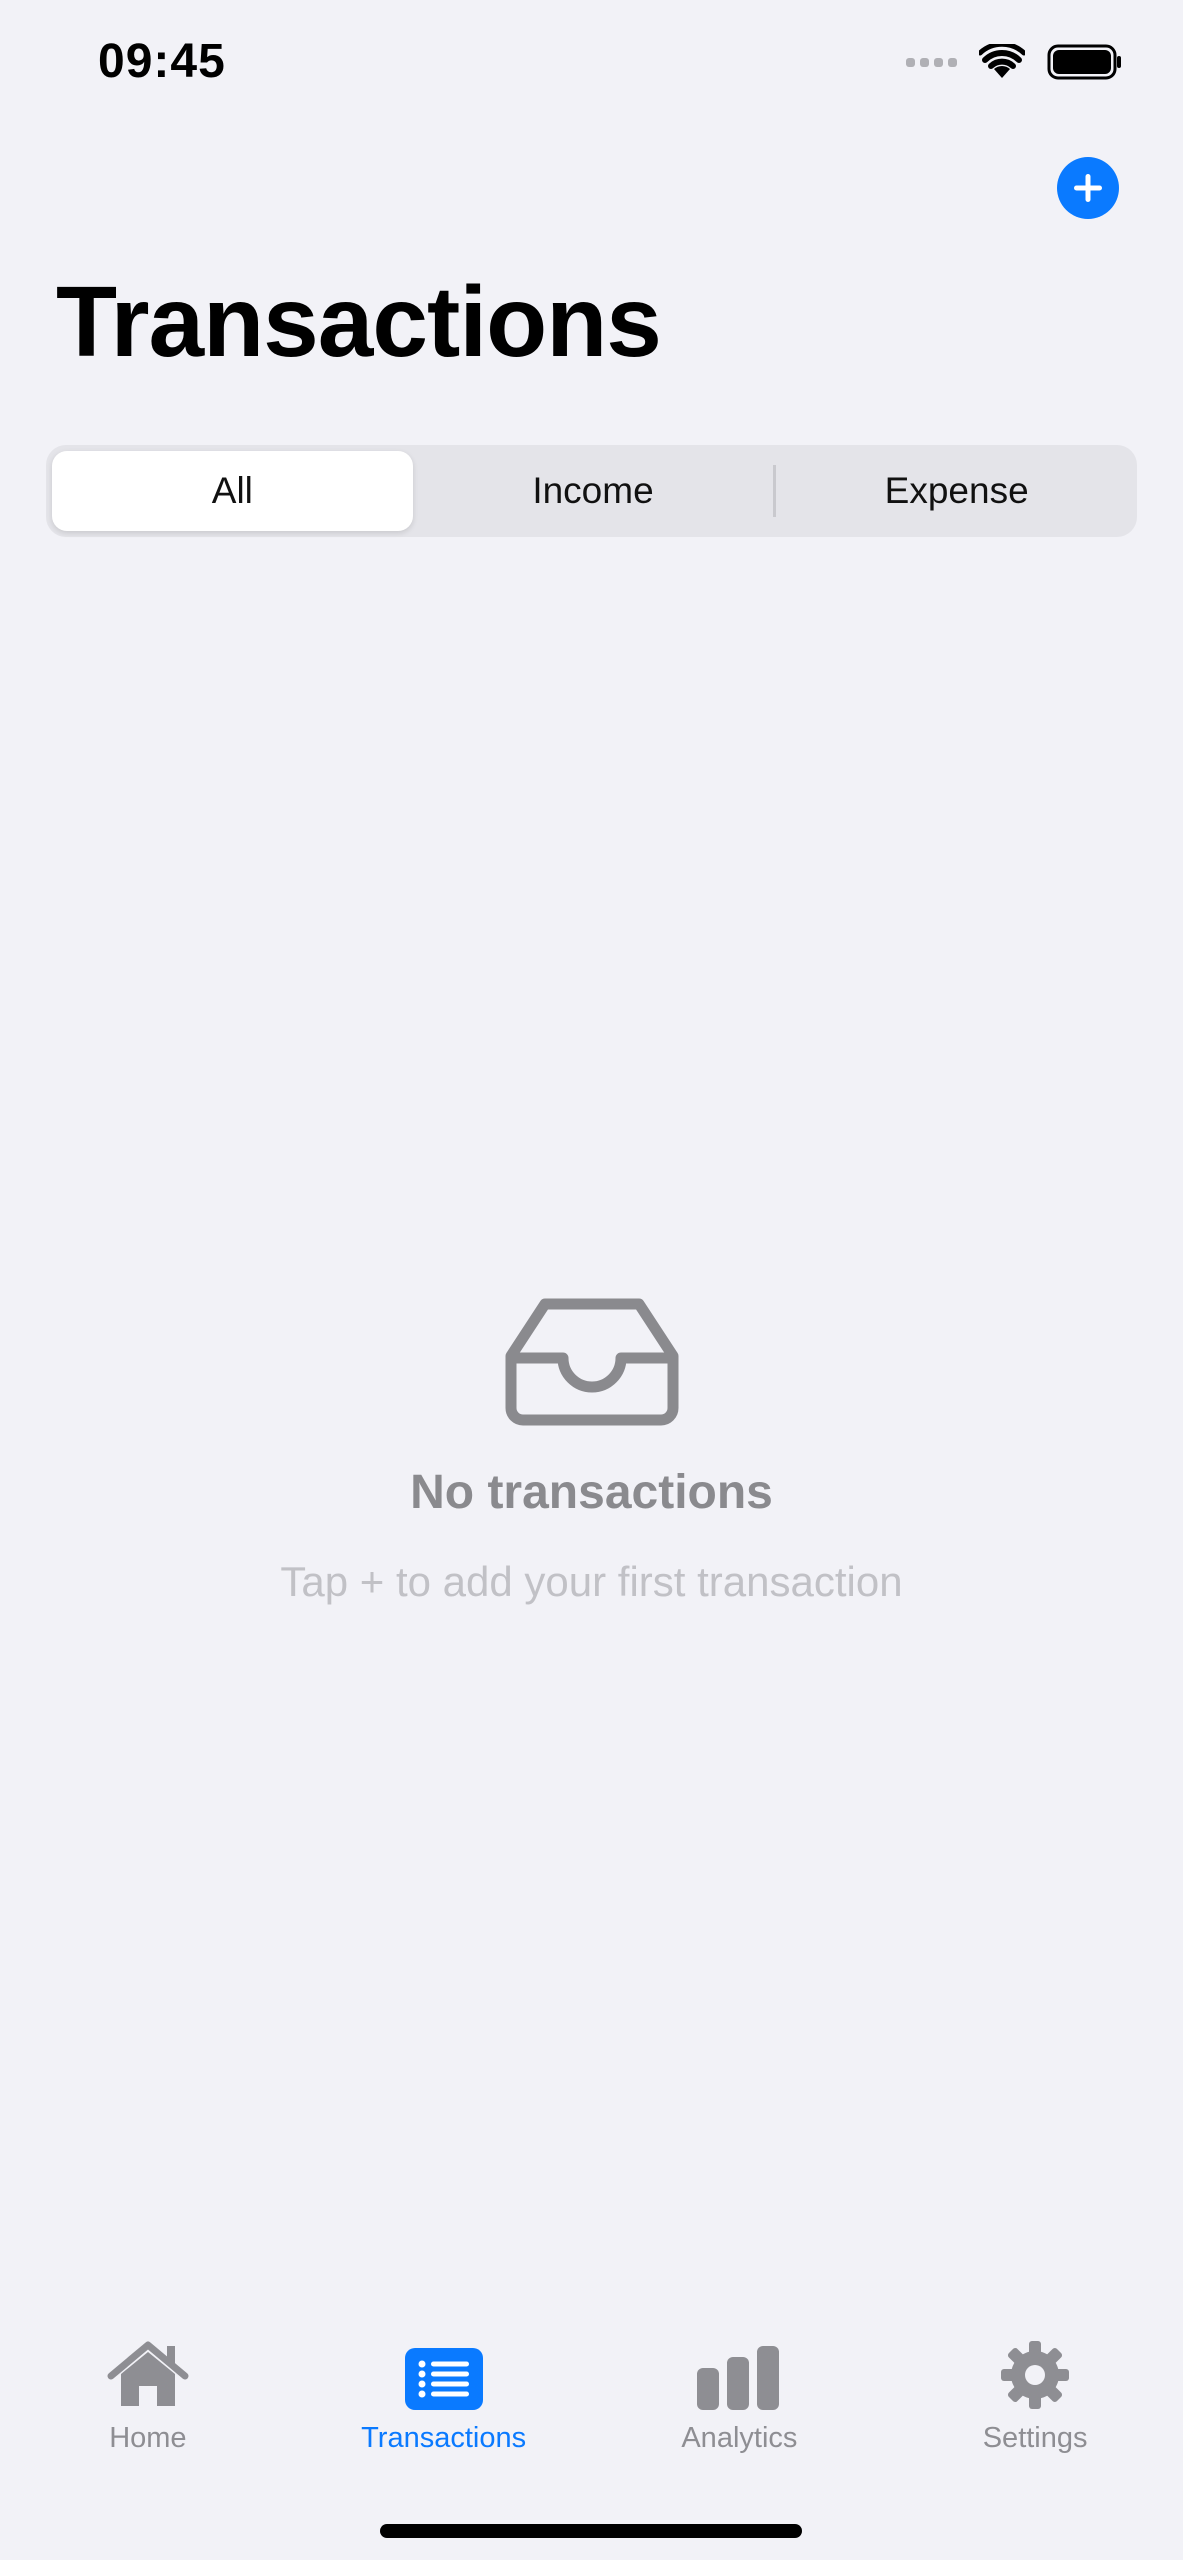 The height and width of the screenshot is (2560, 1183). What do you see at coordinates (444, 2438) in the screenshot?
I see `tab-transactions-label: Transactions` at bounding box center [444, 2438].